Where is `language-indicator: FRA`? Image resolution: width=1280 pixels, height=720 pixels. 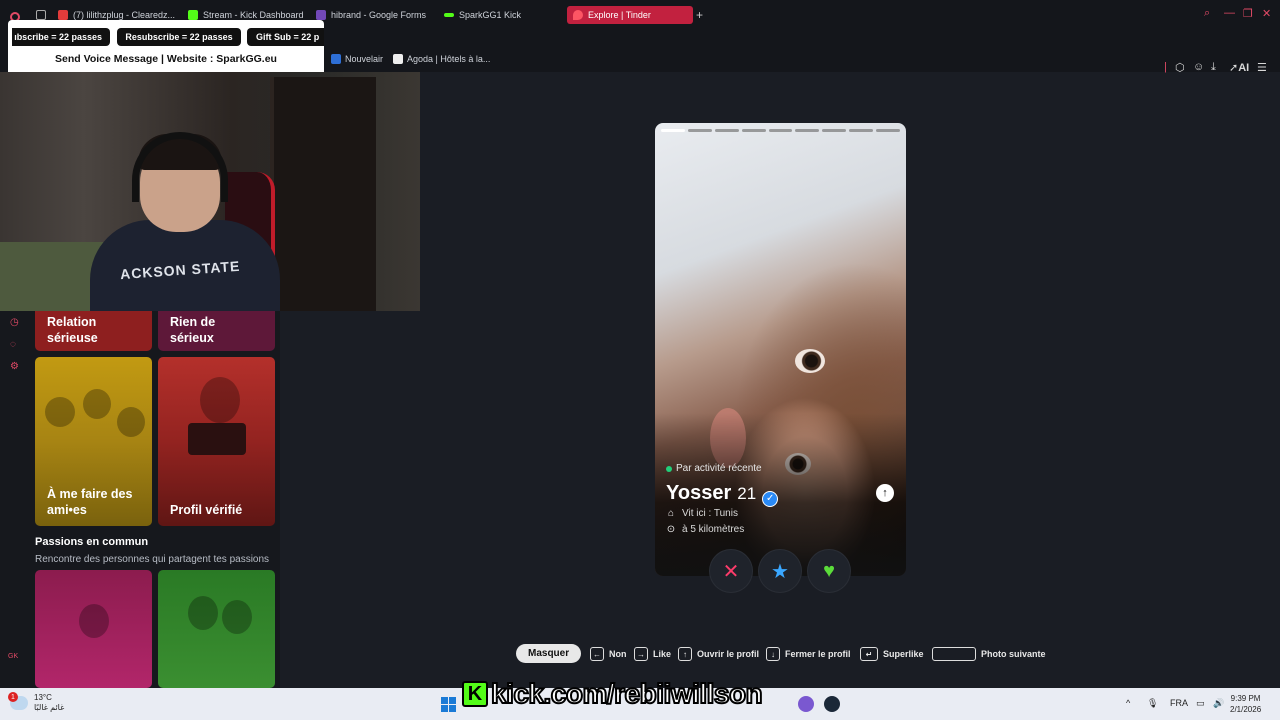
language-indicator: FRA is located at coordinates (1179, 703).